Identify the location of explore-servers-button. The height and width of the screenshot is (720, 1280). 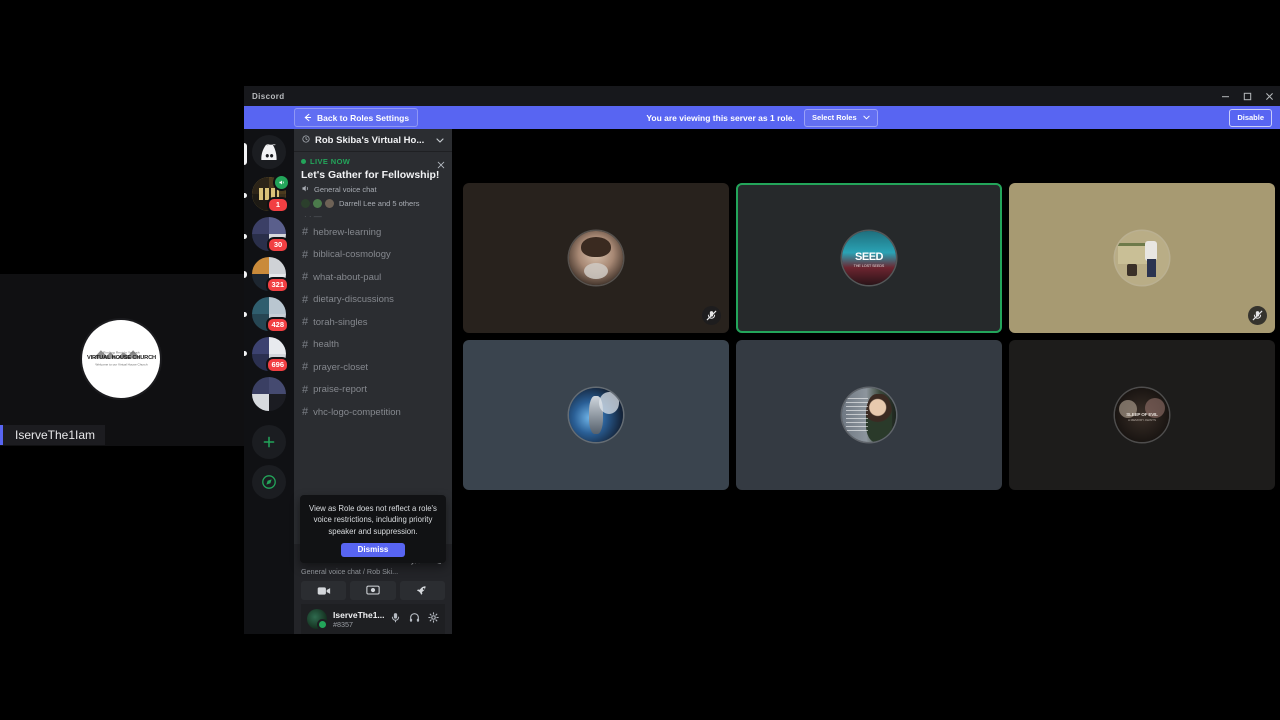
(269, 482).